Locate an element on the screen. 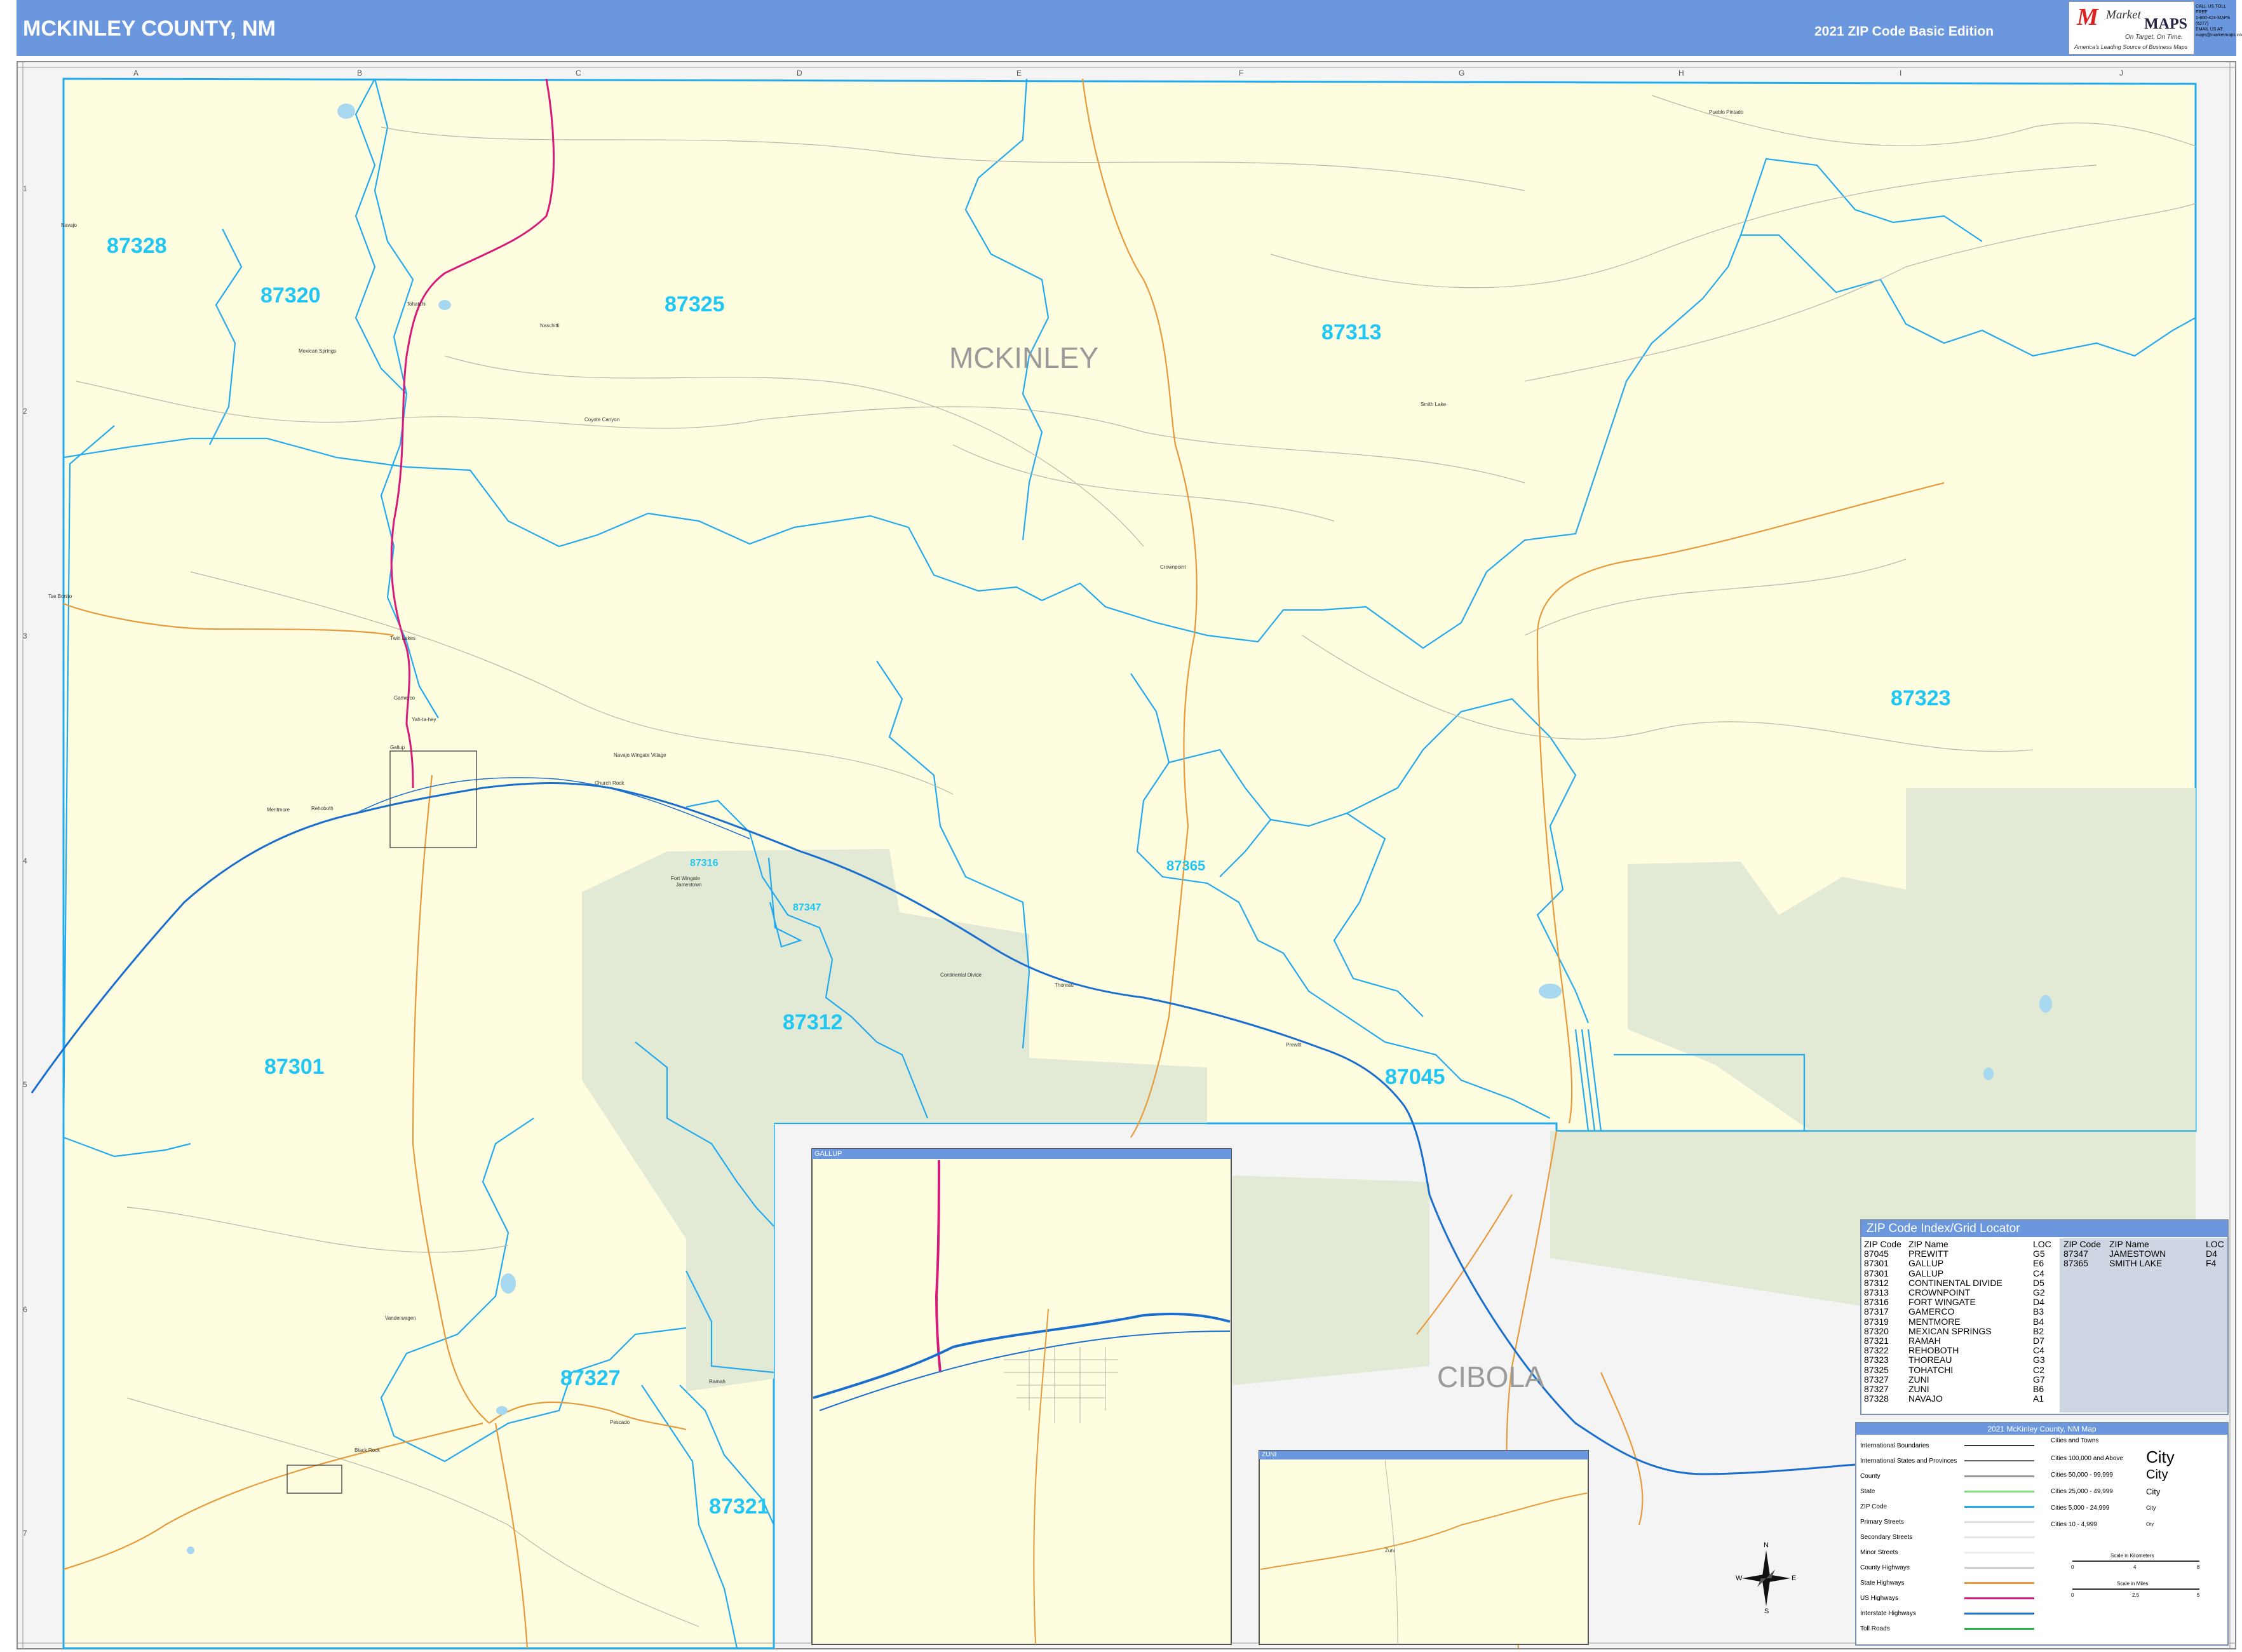  zip-cell: G7 is located at coordinates (2039, 1380).